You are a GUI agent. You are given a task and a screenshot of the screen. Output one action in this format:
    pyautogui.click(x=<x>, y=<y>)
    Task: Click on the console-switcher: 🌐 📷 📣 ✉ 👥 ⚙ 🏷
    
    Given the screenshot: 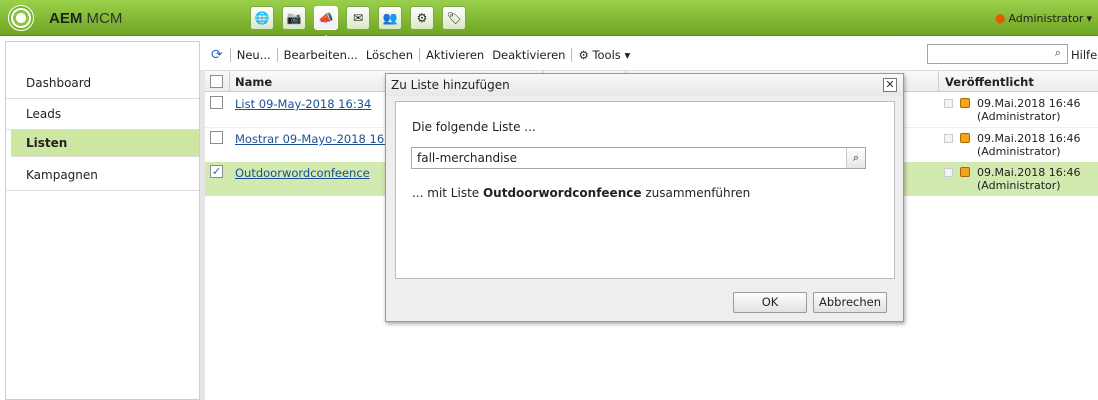 What is the action you would take?
    pyautogui.click(x=358, y=18)
    